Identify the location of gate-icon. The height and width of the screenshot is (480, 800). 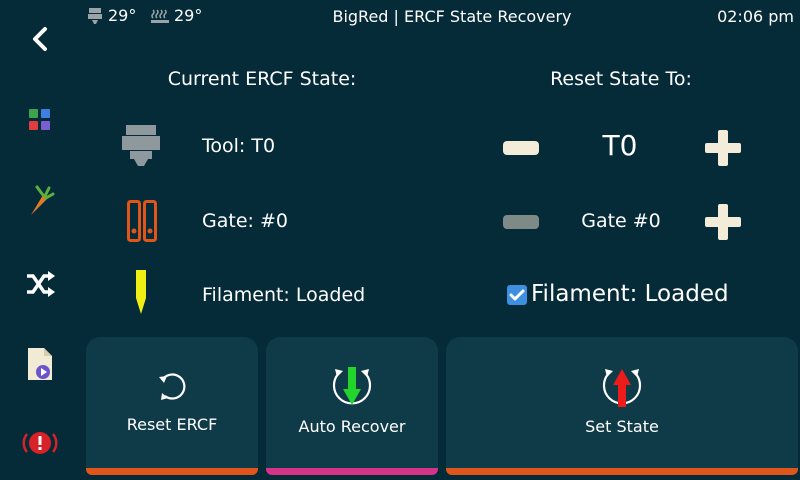
(142, 221).